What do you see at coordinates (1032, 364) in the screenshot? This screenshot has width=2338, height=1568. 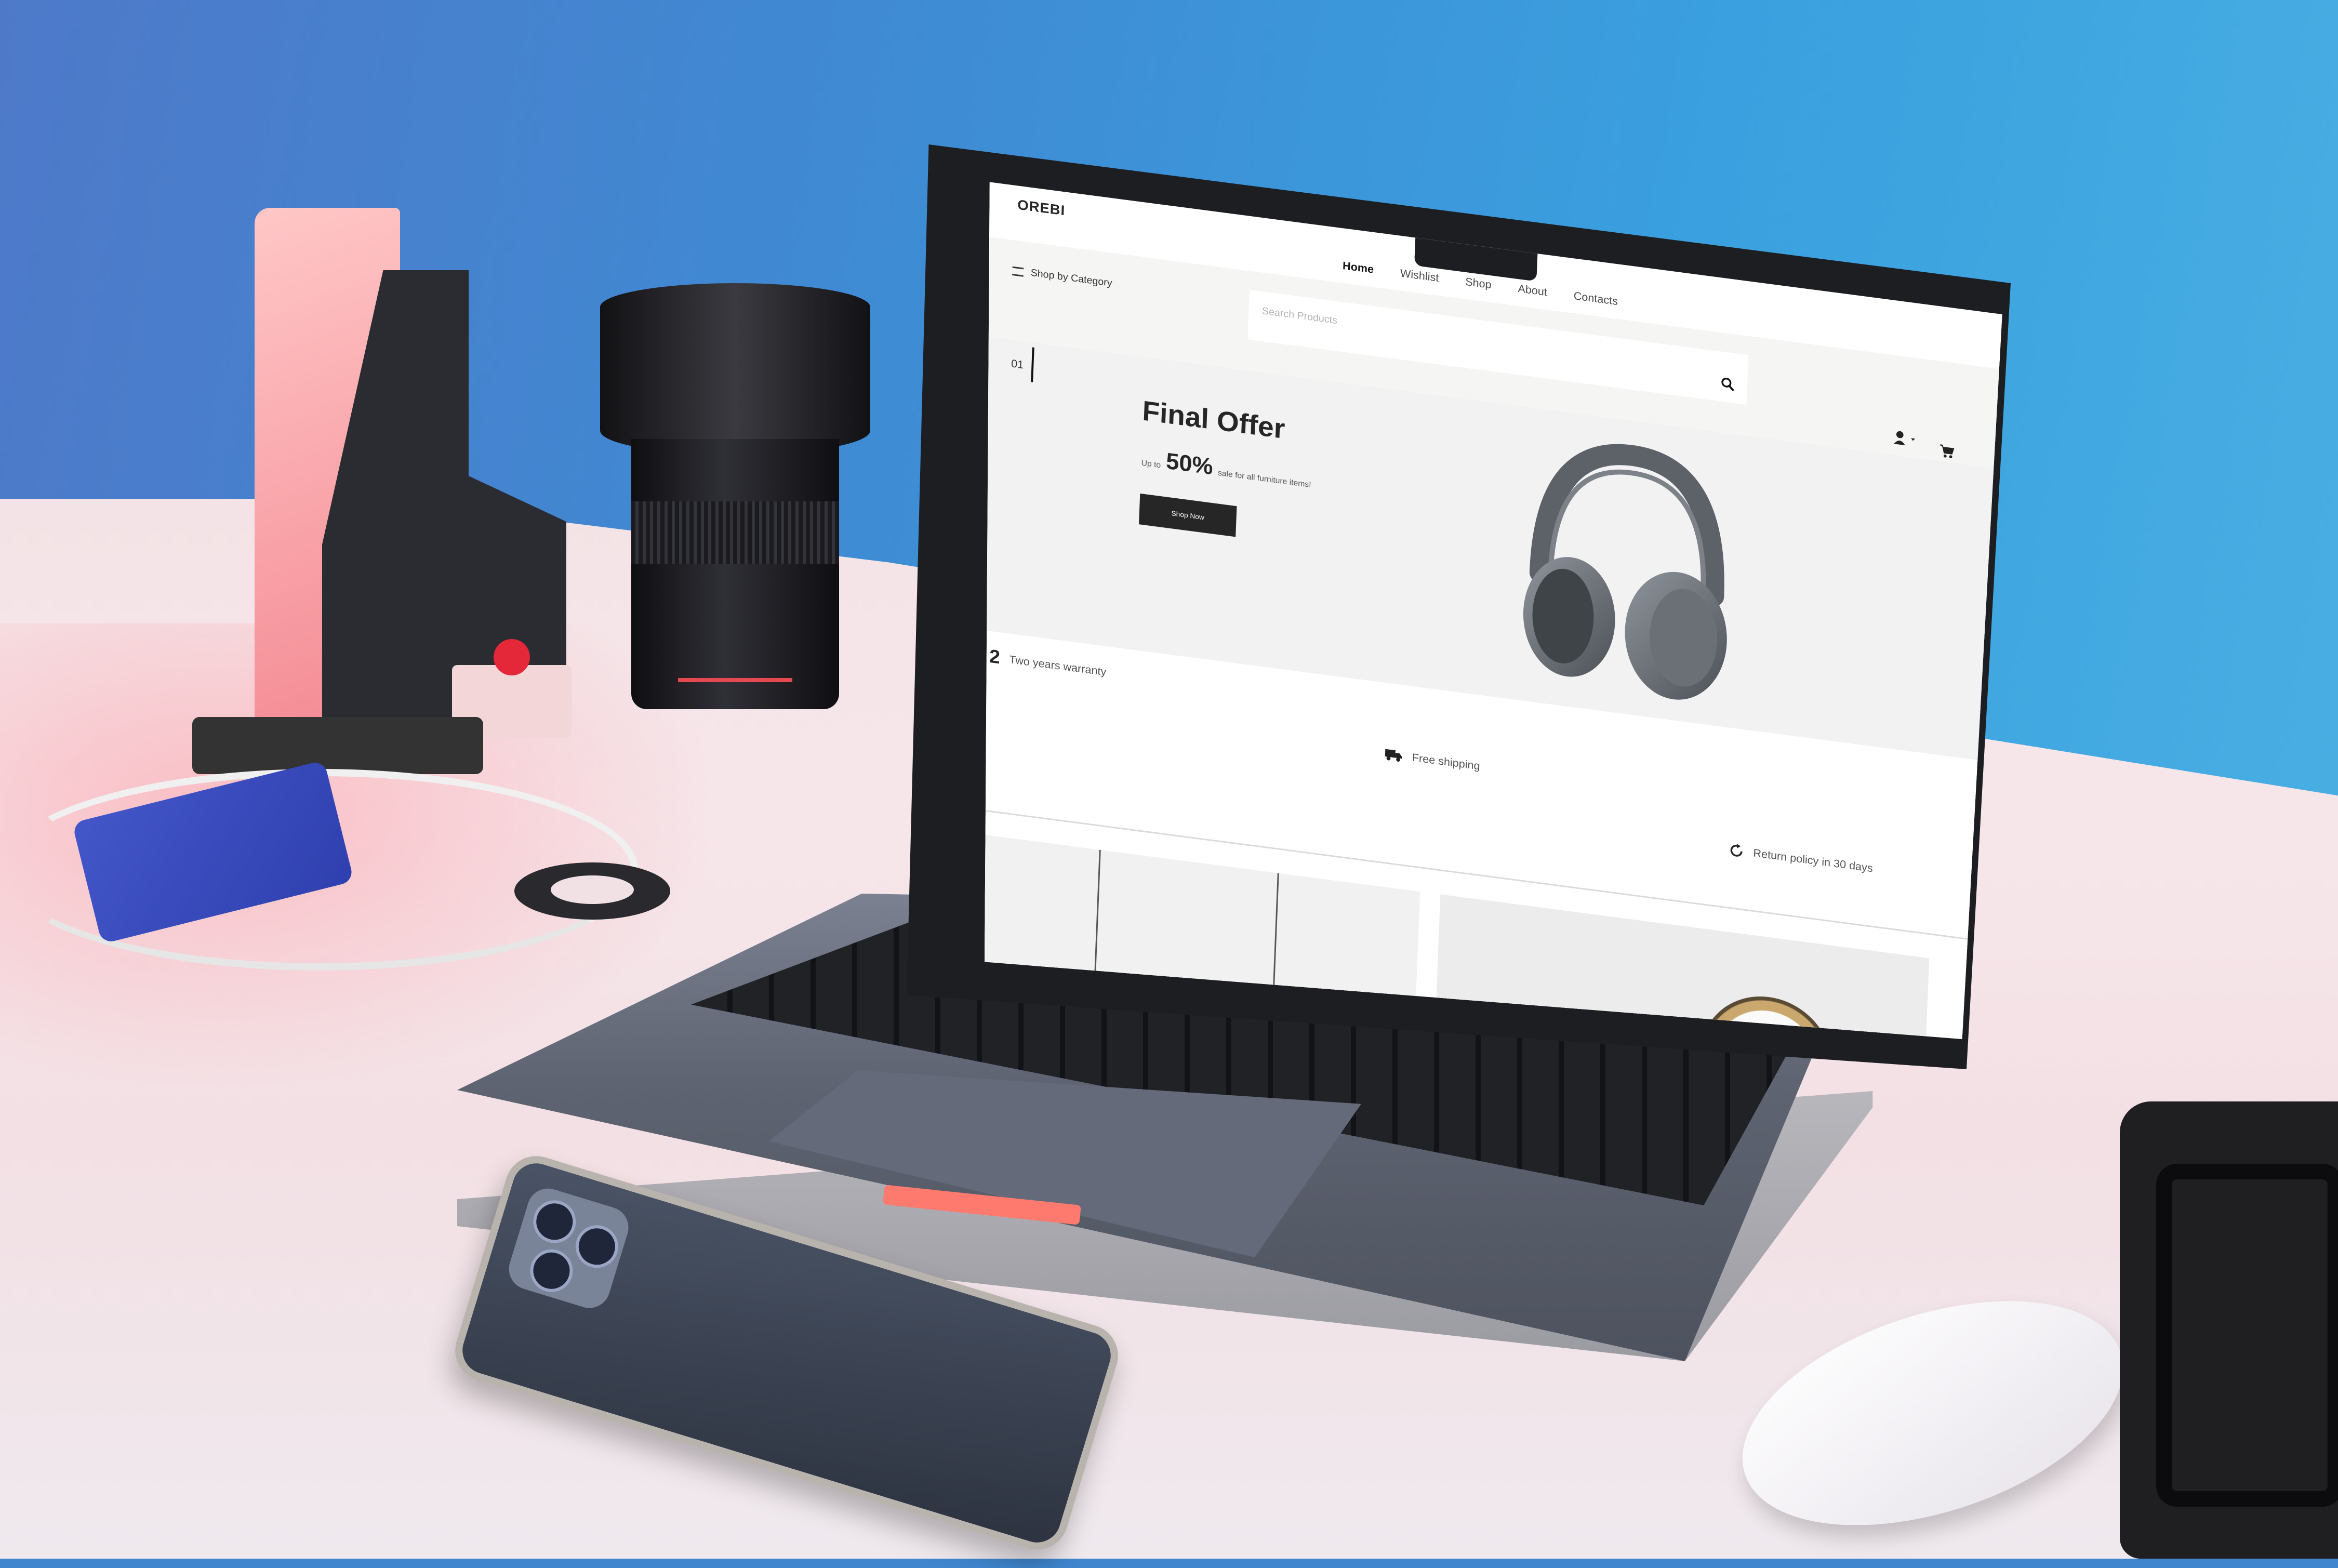 I see `slide-indicator` at bounding box center [1032, 364].